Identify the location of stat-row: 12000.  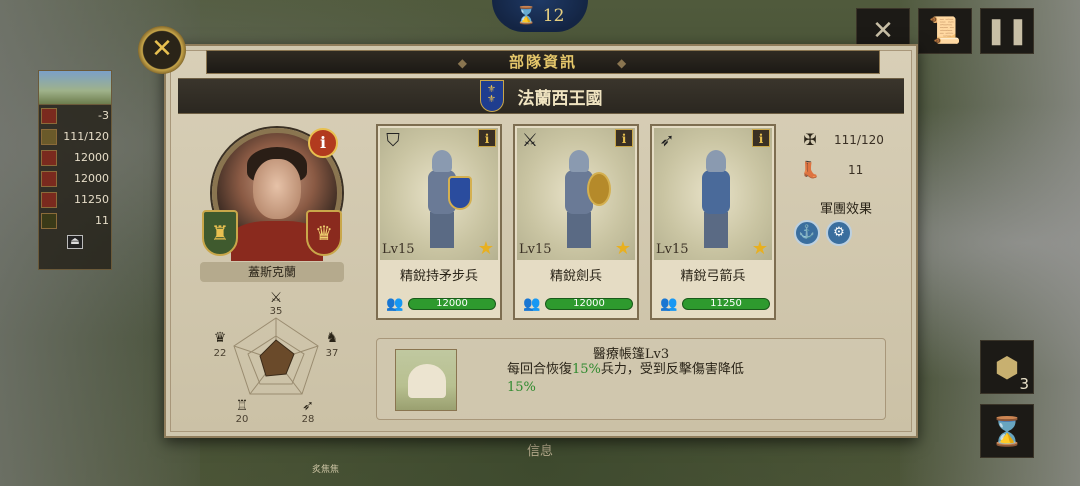
(75, 157).